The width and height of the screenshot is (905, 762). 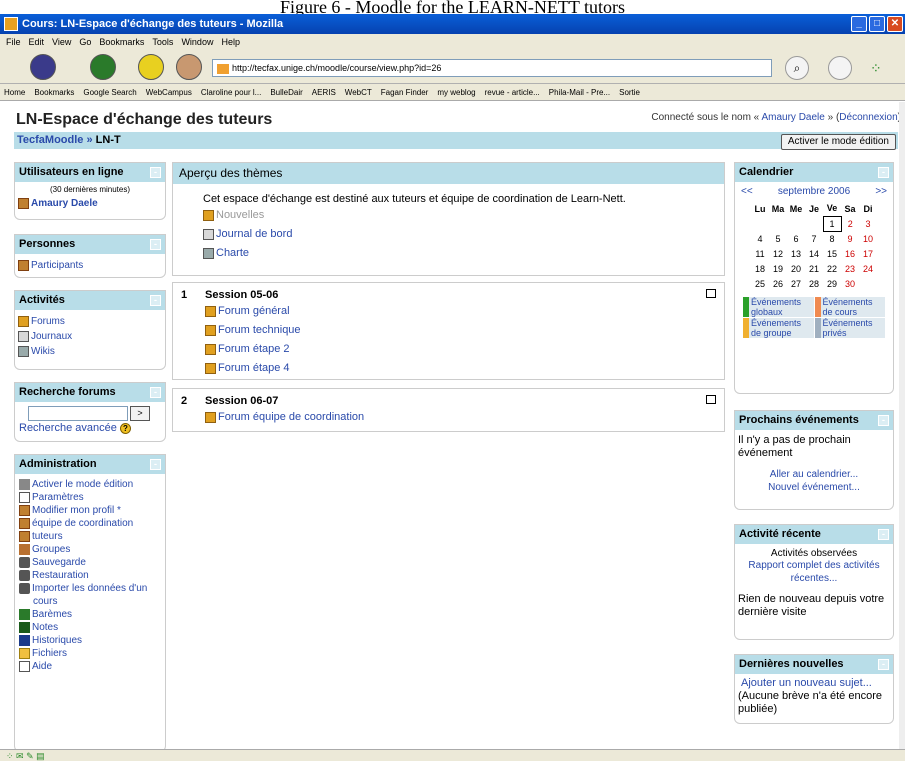 What do you see at coordinates (68, 428) in the screenshot?
I see `advanced-search-link: Recherche avancée` at bounding box center [68, 428].